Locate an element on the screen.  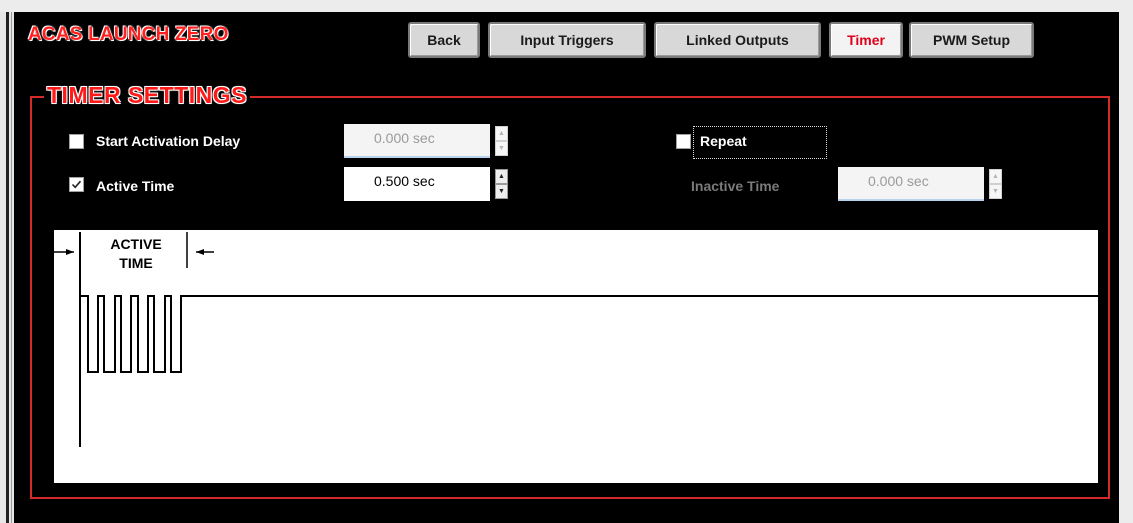
inactive-time-up-icon: ▲ is located at coordinates (995, 176).